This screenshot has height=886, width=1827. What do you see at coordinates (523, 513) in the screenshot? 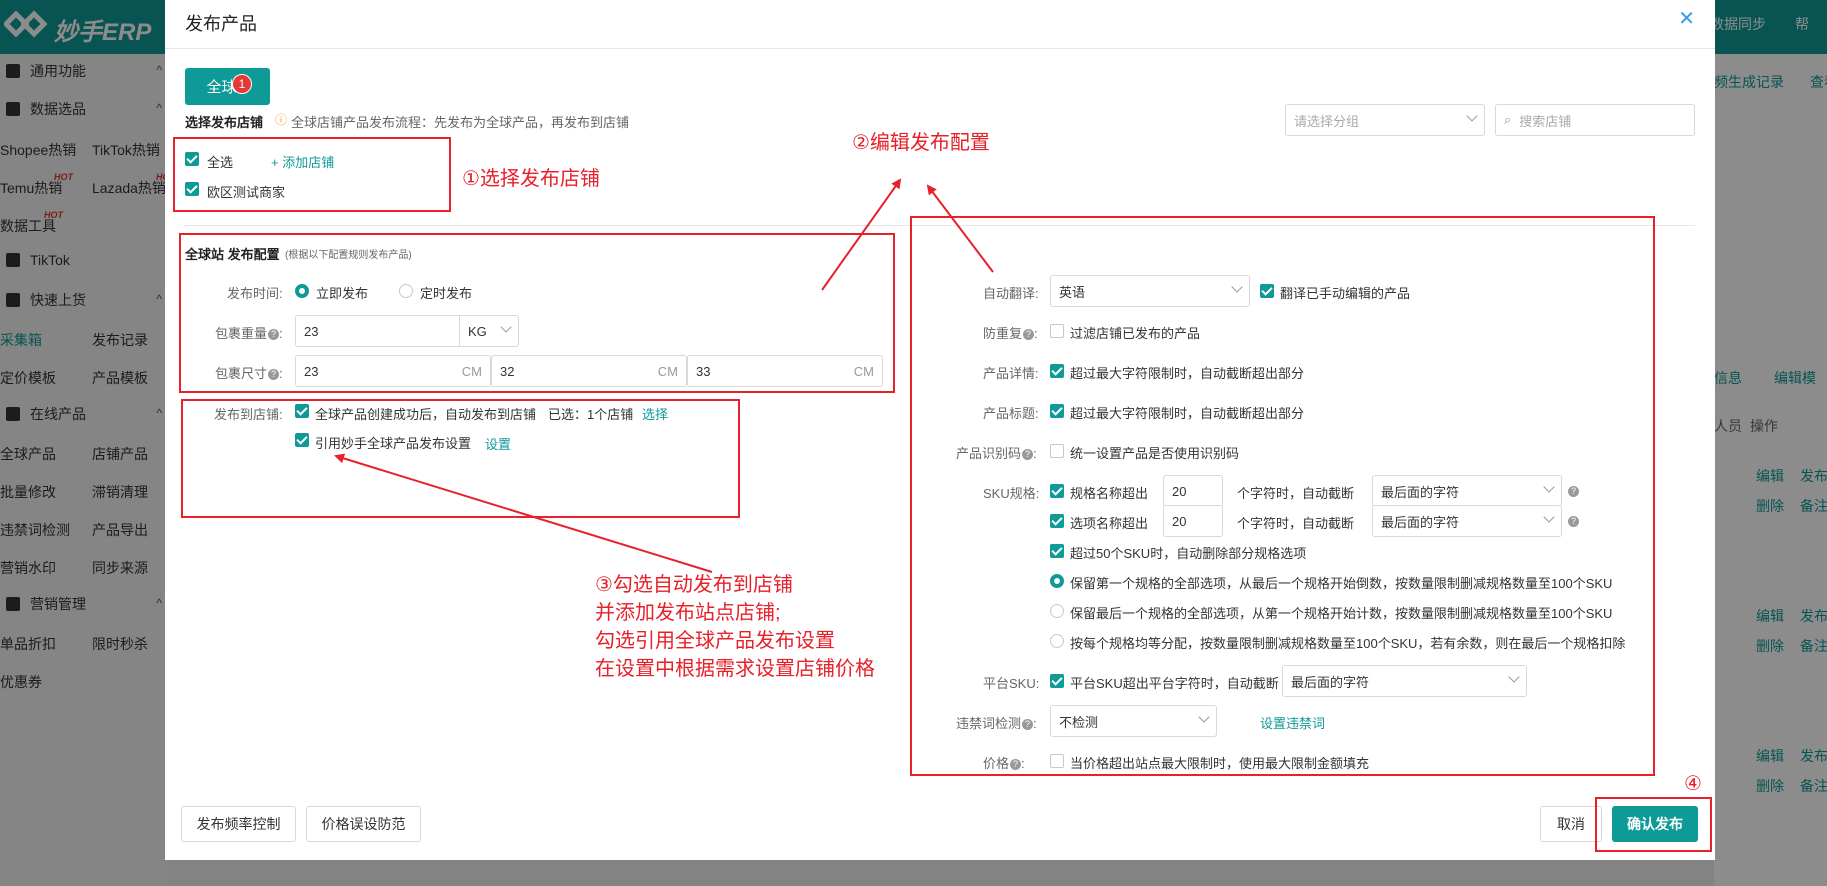
I see `arrow-to-use-settings` at bounding box center [523, 513].